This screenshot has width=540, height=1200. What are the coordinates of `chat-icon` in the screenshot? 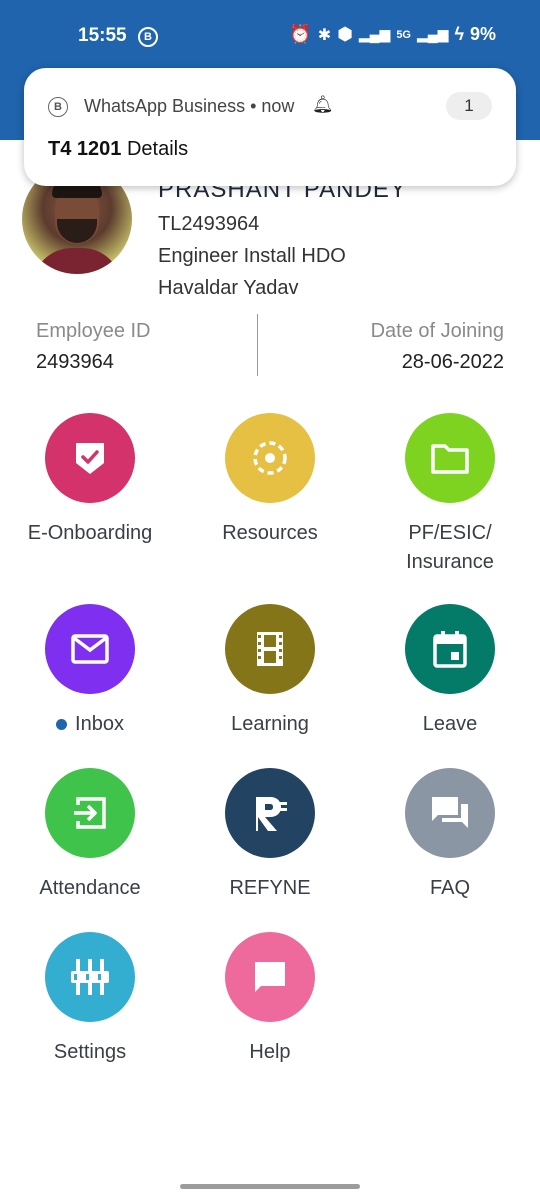 It's located at (450, 813).